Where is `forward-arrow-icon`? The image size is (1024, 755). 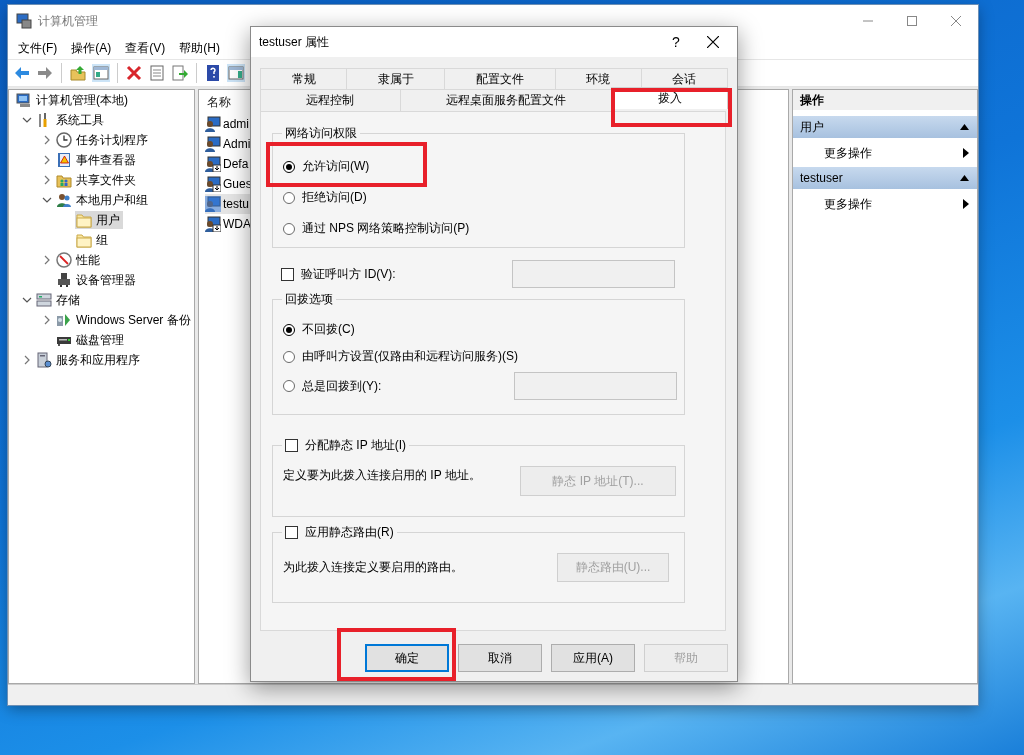 forward-arrow-icon is located at coordinates (45, 73).